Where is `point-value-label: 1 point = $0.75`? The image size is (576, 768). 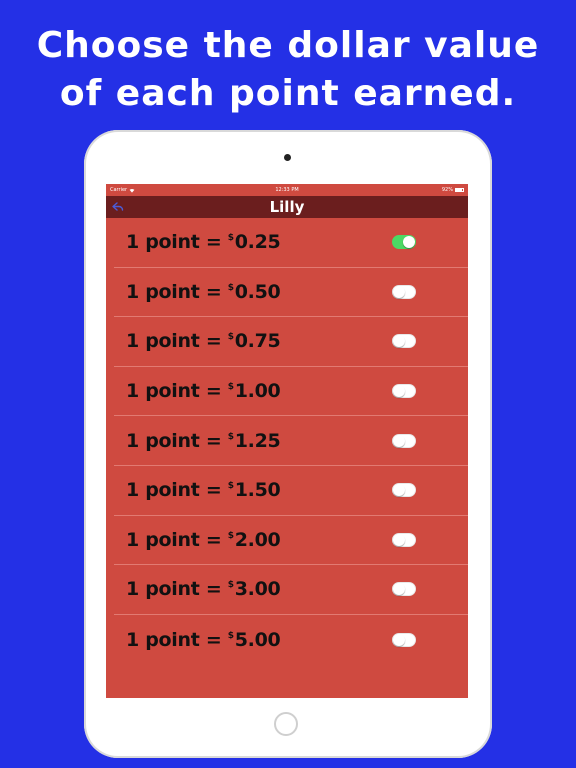 point-value-label: 1 point = $0.75 is located at coordinates (203, 341).